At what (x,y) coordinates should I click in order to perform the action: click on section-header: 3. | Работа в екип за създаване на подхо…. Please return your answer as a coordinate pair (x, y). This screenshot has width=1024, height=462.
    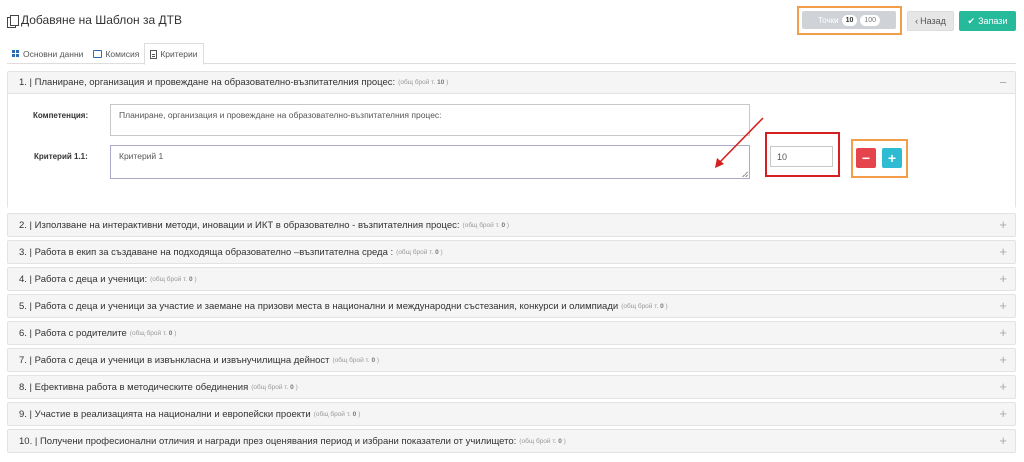
    Looking at the image, I should click on (511, 252).